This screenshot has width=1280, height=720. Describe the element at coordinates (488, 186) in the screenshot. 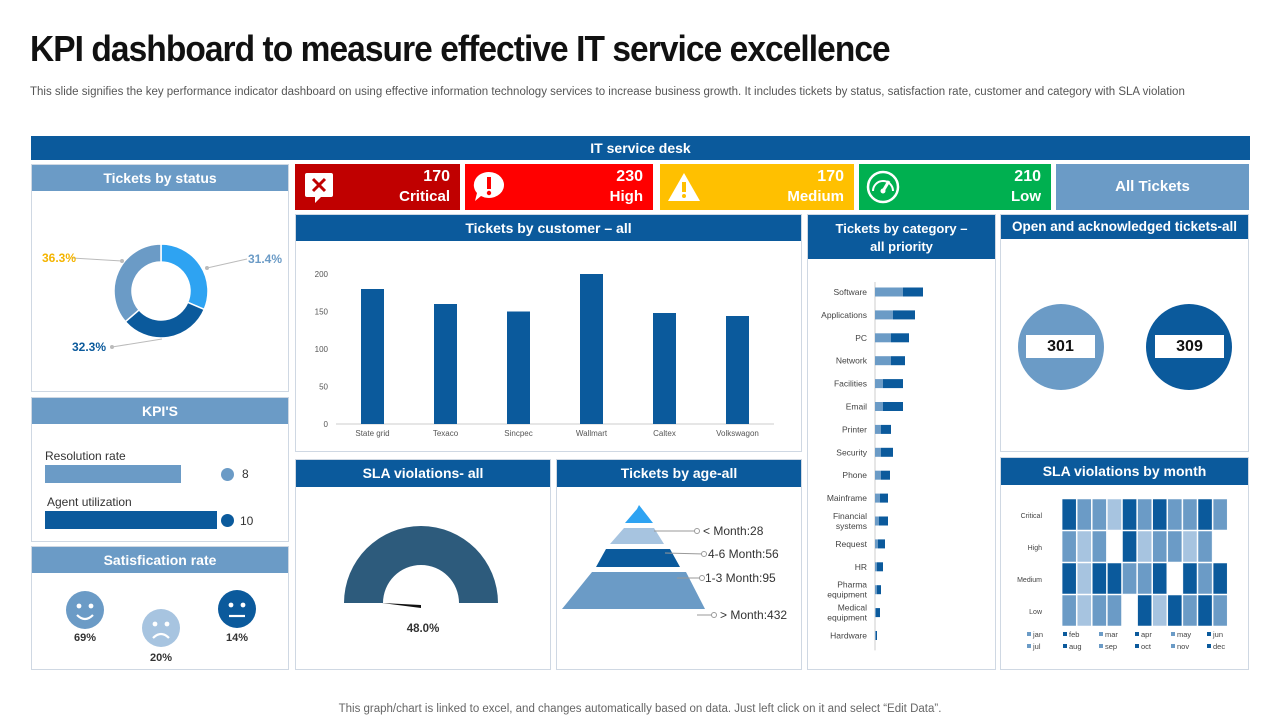

I see `exclamation-bubble-icon` at that location.